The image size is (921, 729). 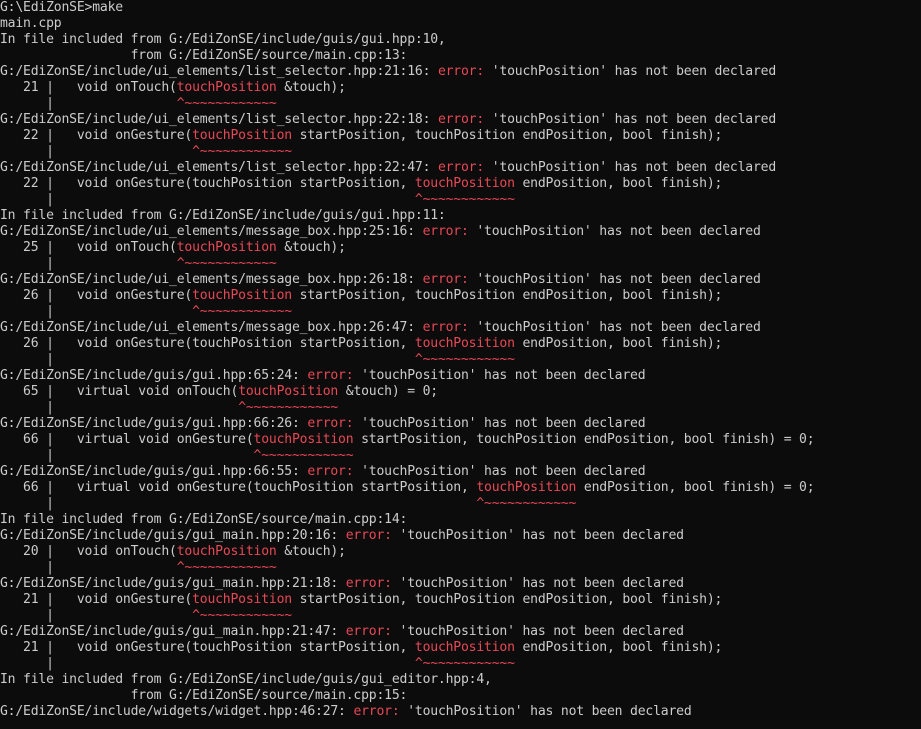 What do you see at coordinates (204, 695) in the screenshot?
I see `output-text: from G:/EdiZonSE/source/main.cpp:15:` at bounding box center [204, 695].